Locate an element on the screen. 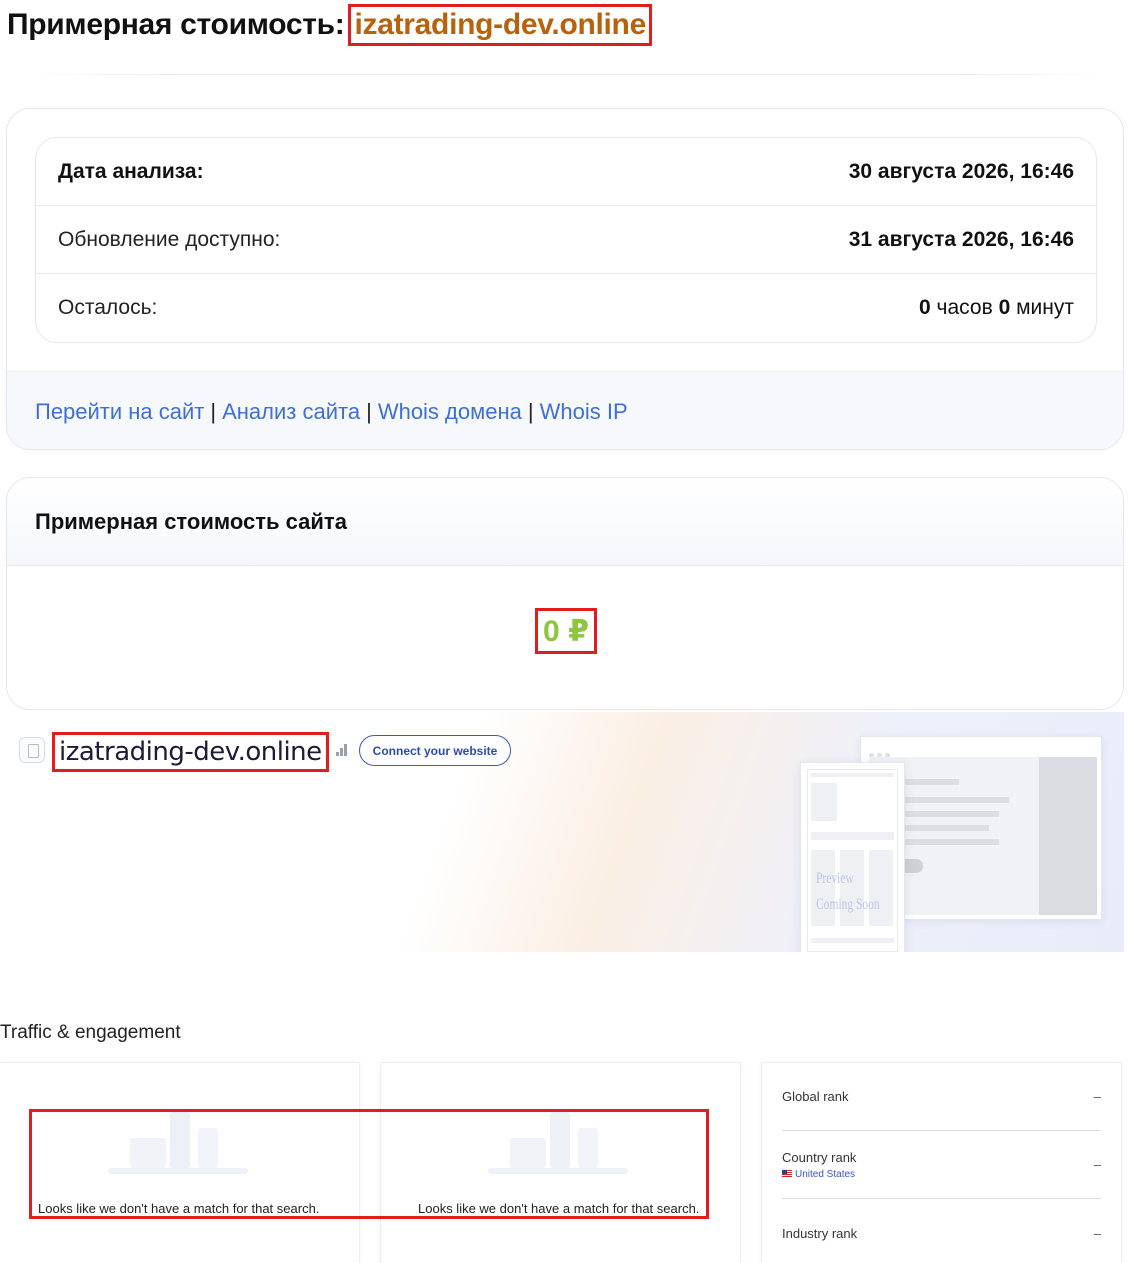 This screenshot has width=1128, height=1263. global-rank-row: Global rank – is located at coordinates (941, 1097).